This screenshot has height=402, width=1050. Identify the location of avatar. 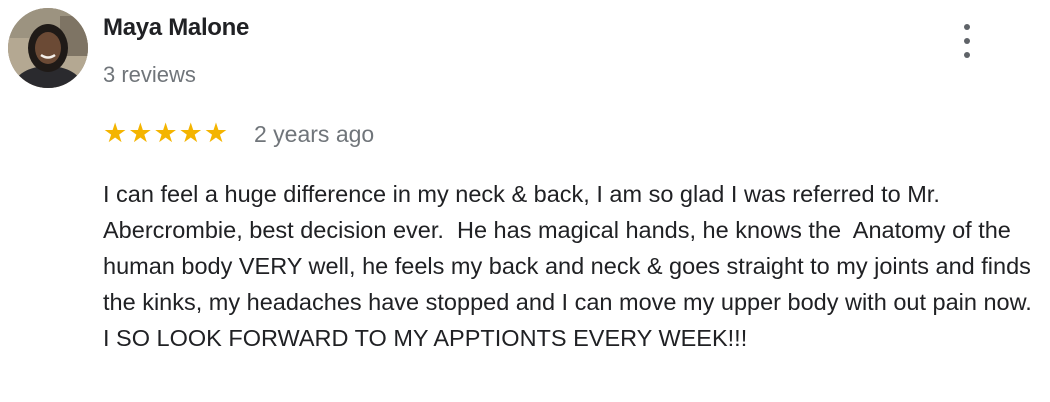
(48, 48).